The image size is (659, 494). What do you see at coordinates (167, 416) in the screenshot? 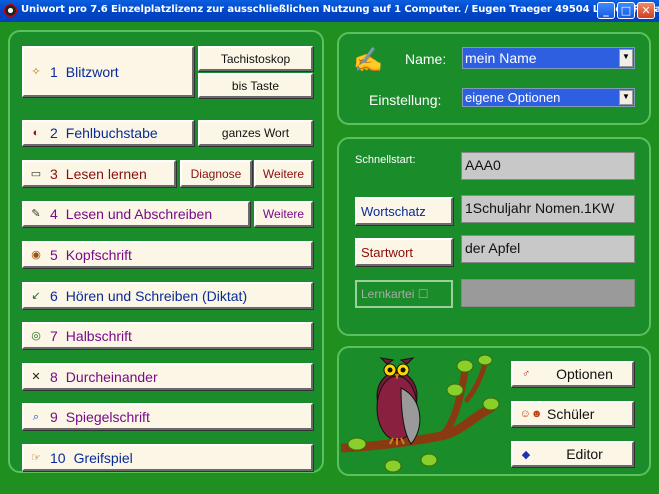
I see `spiegelschrift-button: ⌕ 9 Spiegelschrift` at bounding box center [167, 416].